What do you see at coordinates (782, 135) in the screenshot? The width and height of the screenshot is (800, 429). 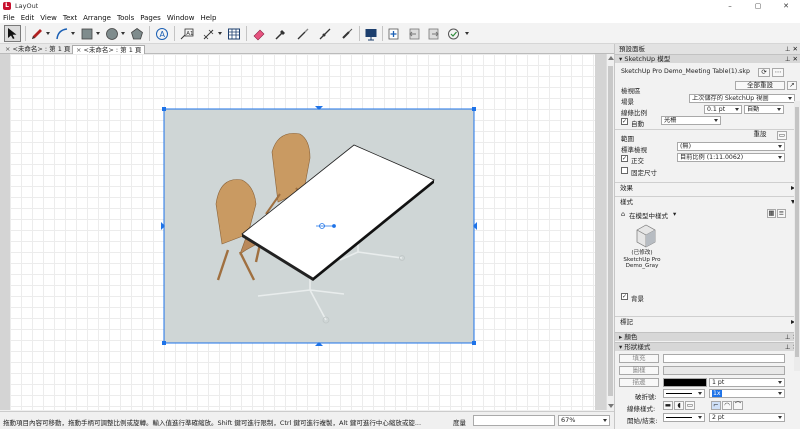 I see `range-options-icon: ▭` at bounding box center [782, 135].